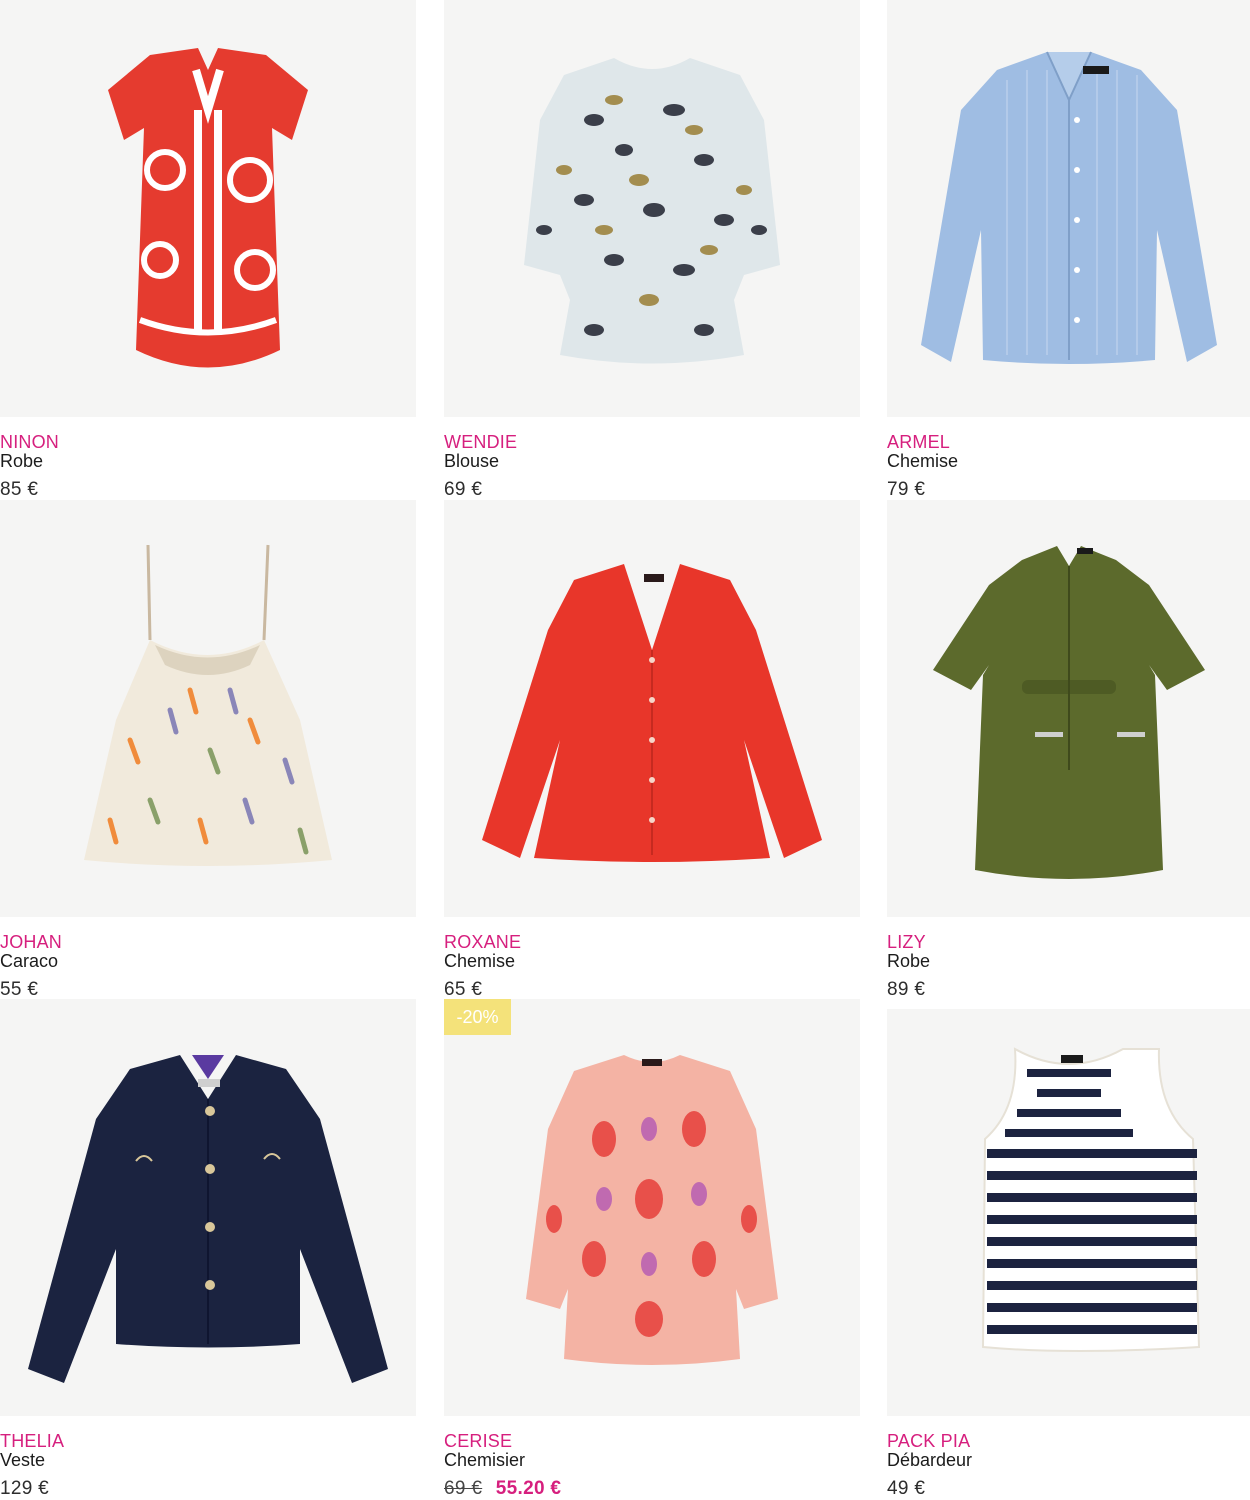 The height and width of the screenshot is (1500, 1250). Describe the element at coordinates (463, 1488) in the screenshot. I see `original-price: 69 €` at that location.